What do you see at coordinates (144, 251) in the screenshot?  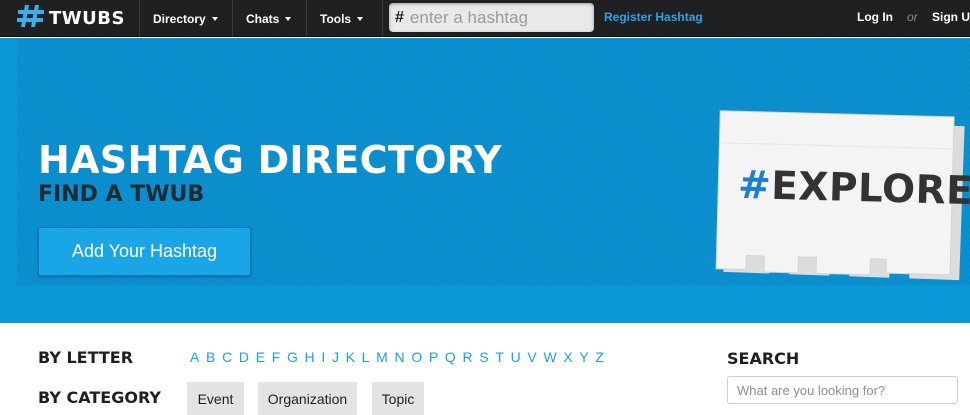 I see `add-hashtag-button: Add Your Hashtag` at bounding box center [144, 251].